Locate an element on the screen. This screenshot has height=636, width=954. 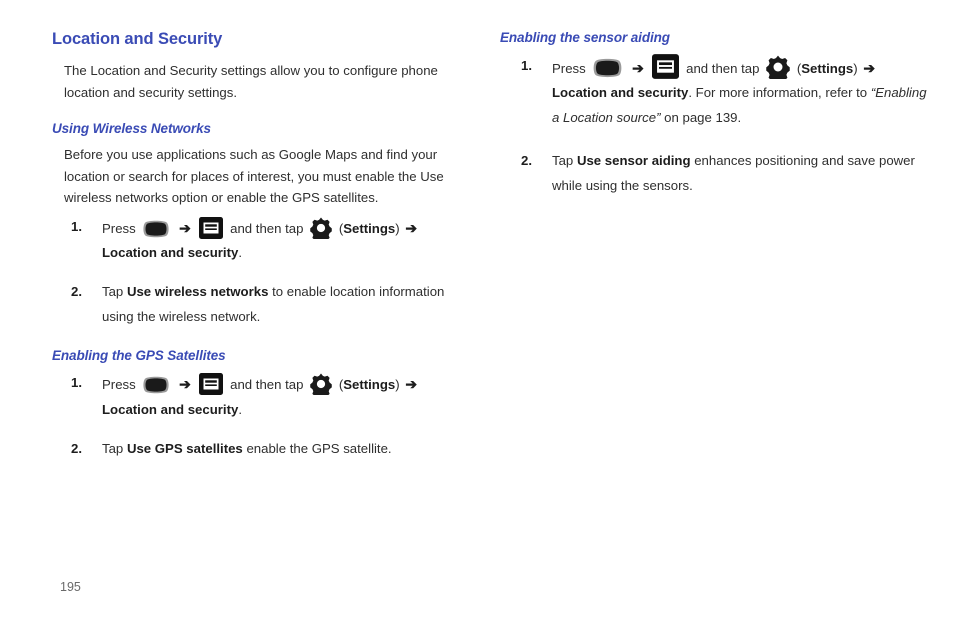
subsection-title-using-wireless-networks: Using Wireless Networks is located at coordinates (131, 128).